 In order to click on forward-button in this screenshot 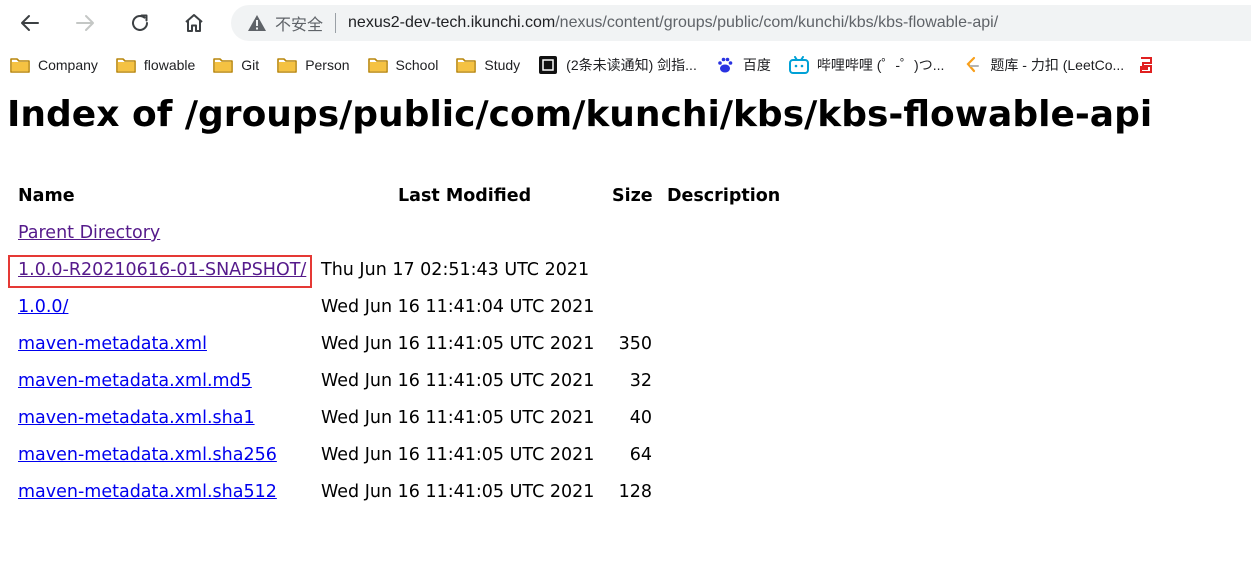, I will do `click(85, 23)`.